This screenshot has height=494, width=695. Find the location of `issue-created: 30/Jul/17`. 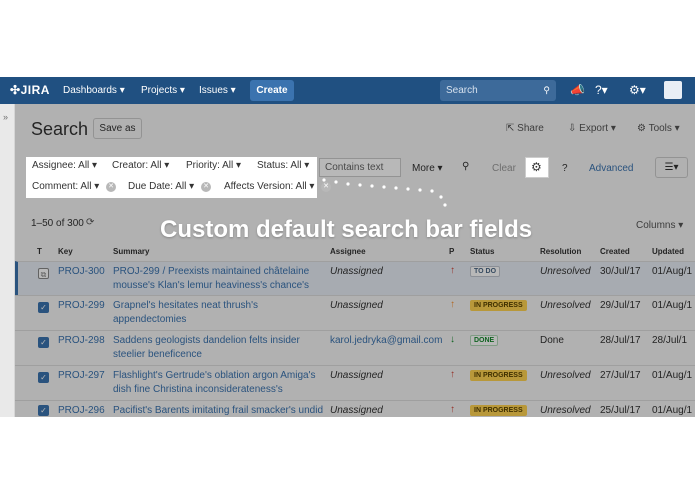

issue-created: 30/Jul/17 is located at coordinates (620, 271).